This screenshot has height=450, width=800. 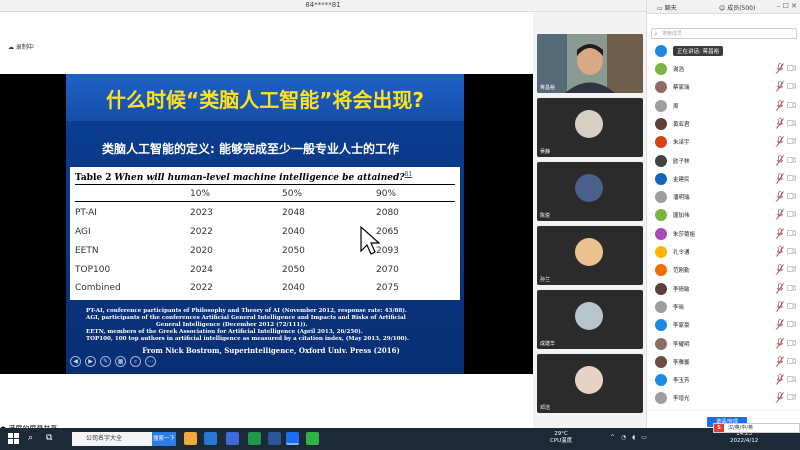 What do you see at coordinates (312, 438) in the screenshot?
I see `wechat-icon` at bounding box center [312, 438].